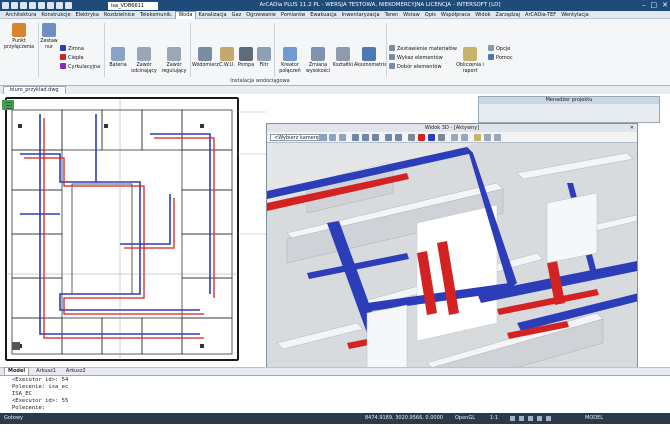 The height and width of the screenshot is (447, 670). I want to click on texture-icon, so click(464, 137).